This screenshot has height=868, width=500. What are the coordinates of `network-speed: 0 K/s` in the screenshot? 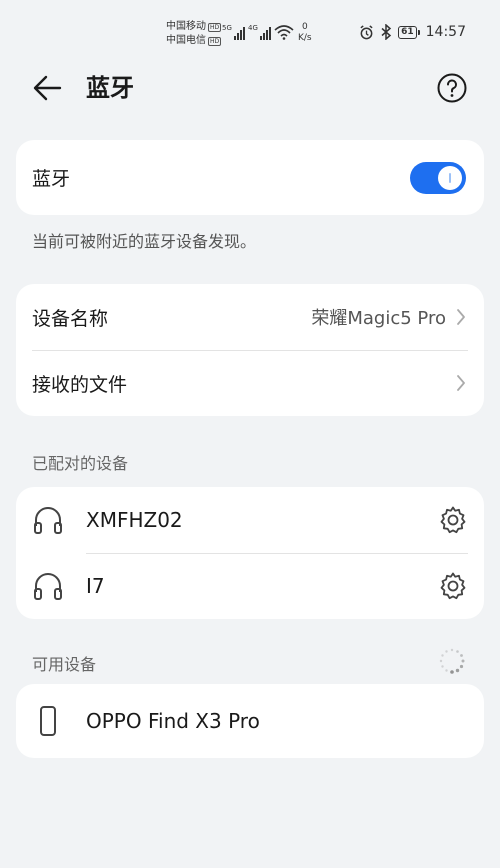 It's located at (305, 32).